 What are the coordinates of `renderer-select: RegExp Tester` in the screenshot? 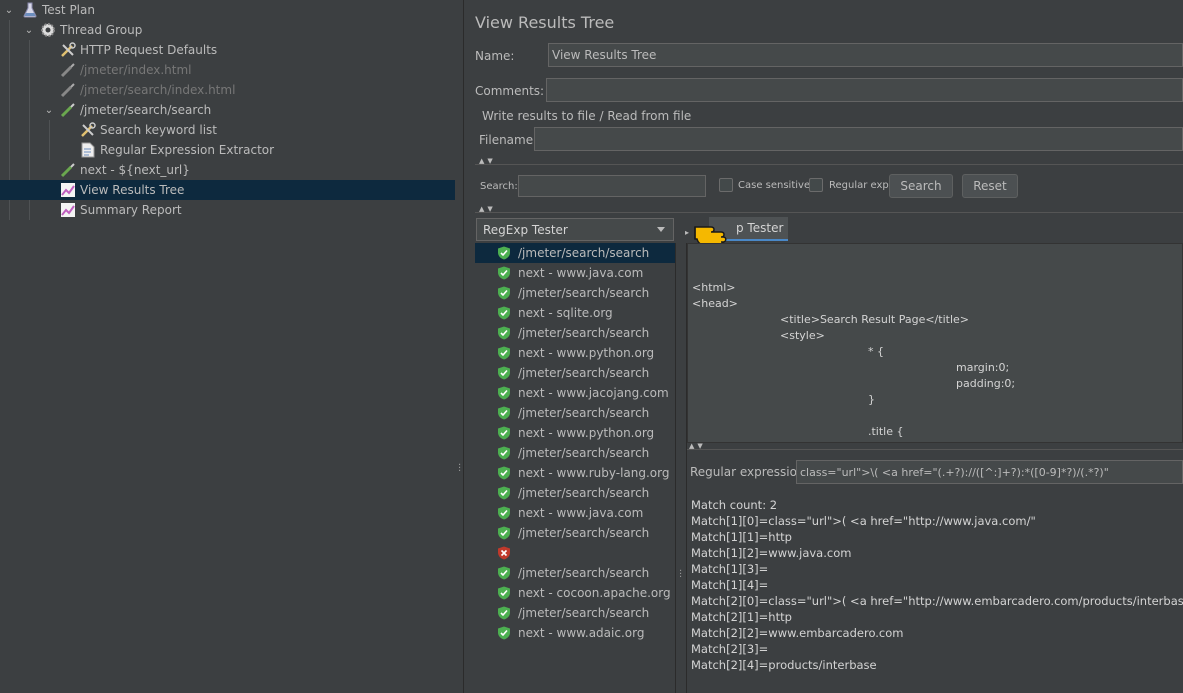 It's located at (575, 229).